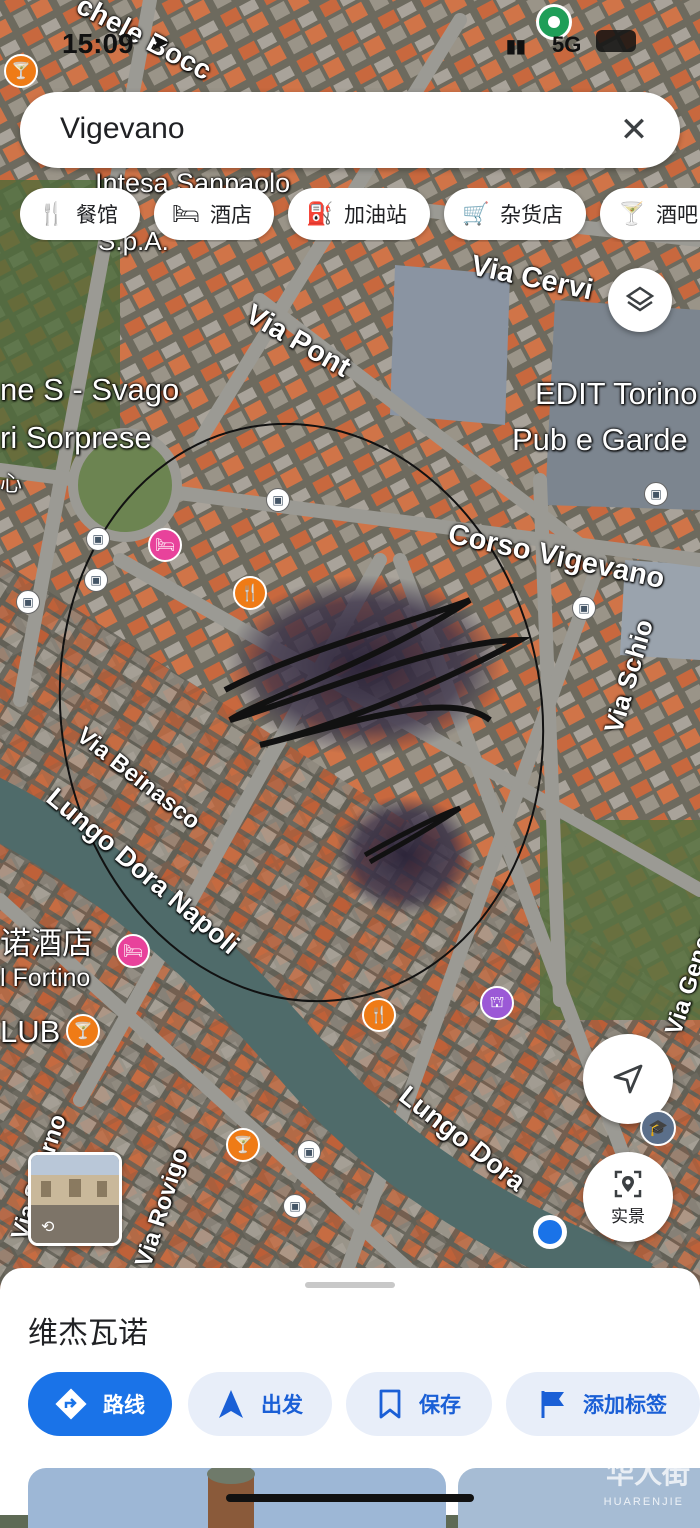 The image size is (700, 1528). What do you see at coordinates (231, 1404) in the screenshot?
I see `navigation-icon` at bounding box center [231, 1404].